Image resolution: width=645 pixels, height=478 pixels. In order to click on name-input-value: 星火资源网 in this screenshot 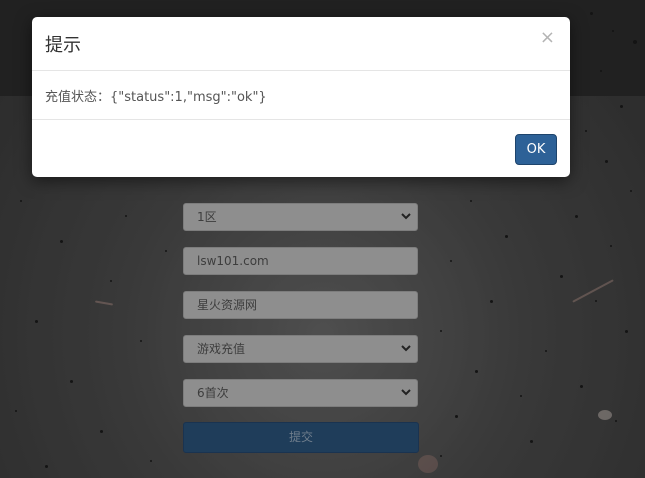, I will do `click(227, 305)`.